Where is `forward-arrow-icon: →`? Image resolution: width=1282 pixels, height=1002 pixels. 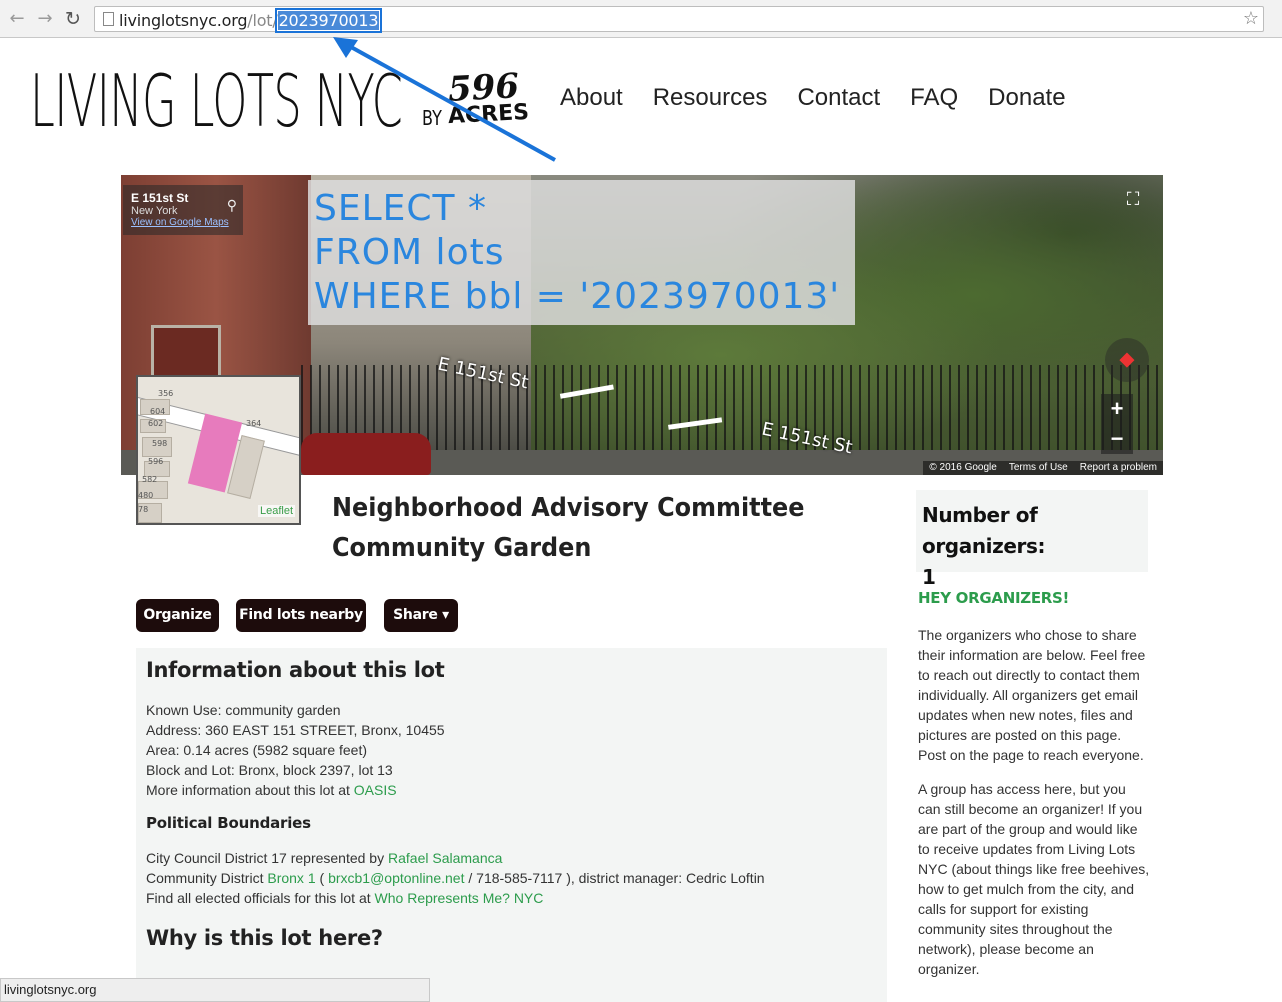 forward-arrow-icon: → is located at coordinates (45, 19).